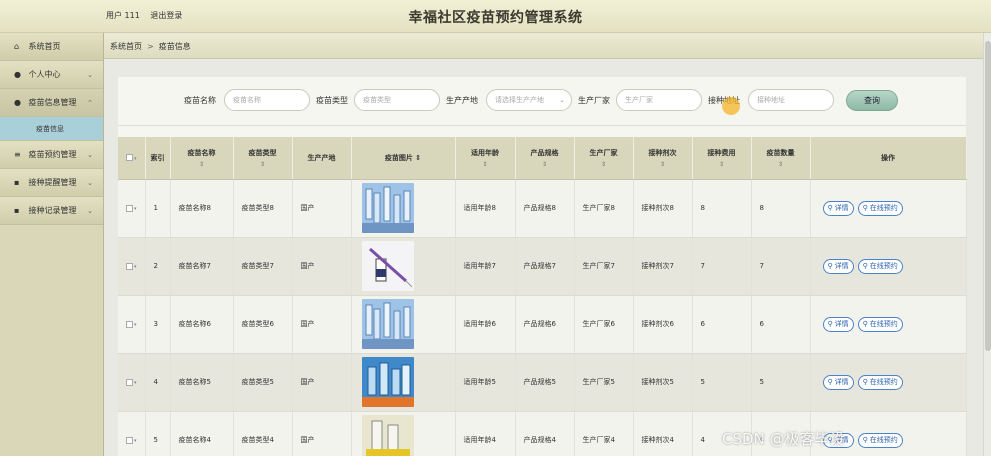 This screenshot has height=456, width=991. I want to click on row-age: 适用年龄8, so click(485, 208).